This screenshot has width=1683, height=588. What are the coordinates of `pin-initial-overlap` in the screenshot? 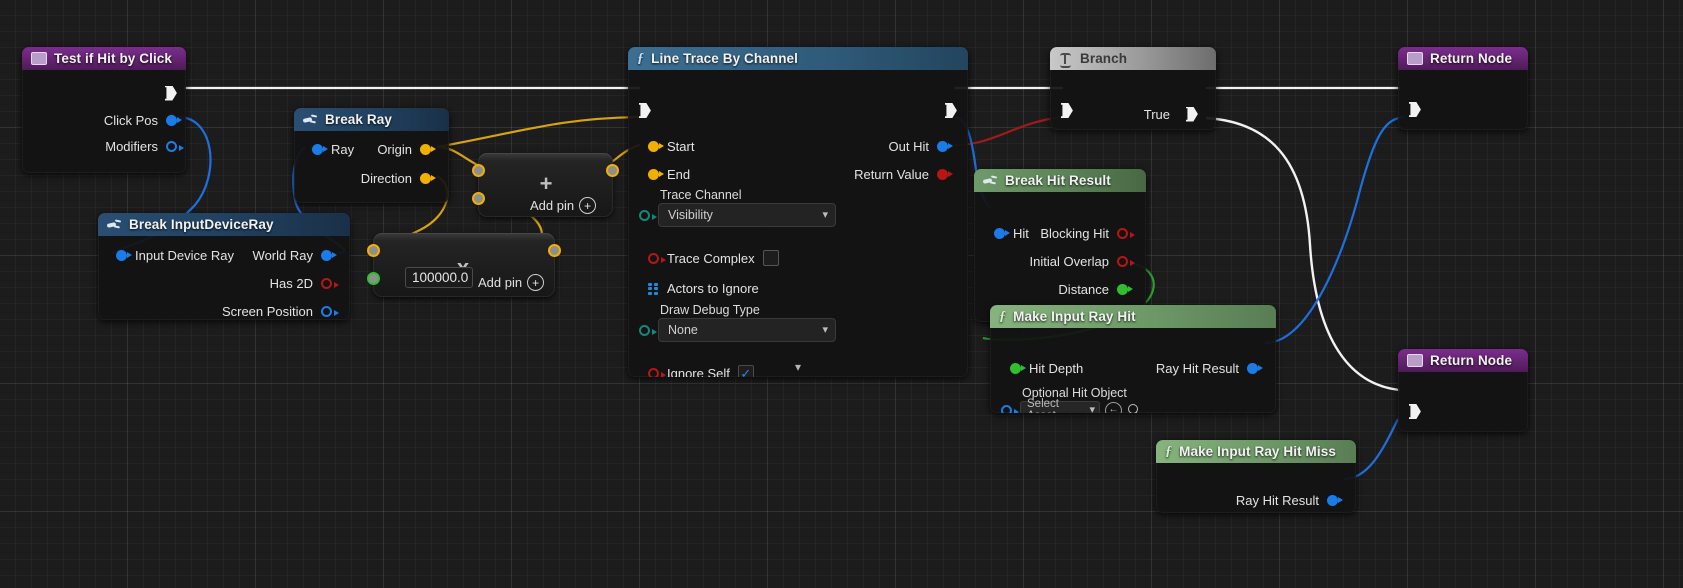 It's located at (1126, 261).